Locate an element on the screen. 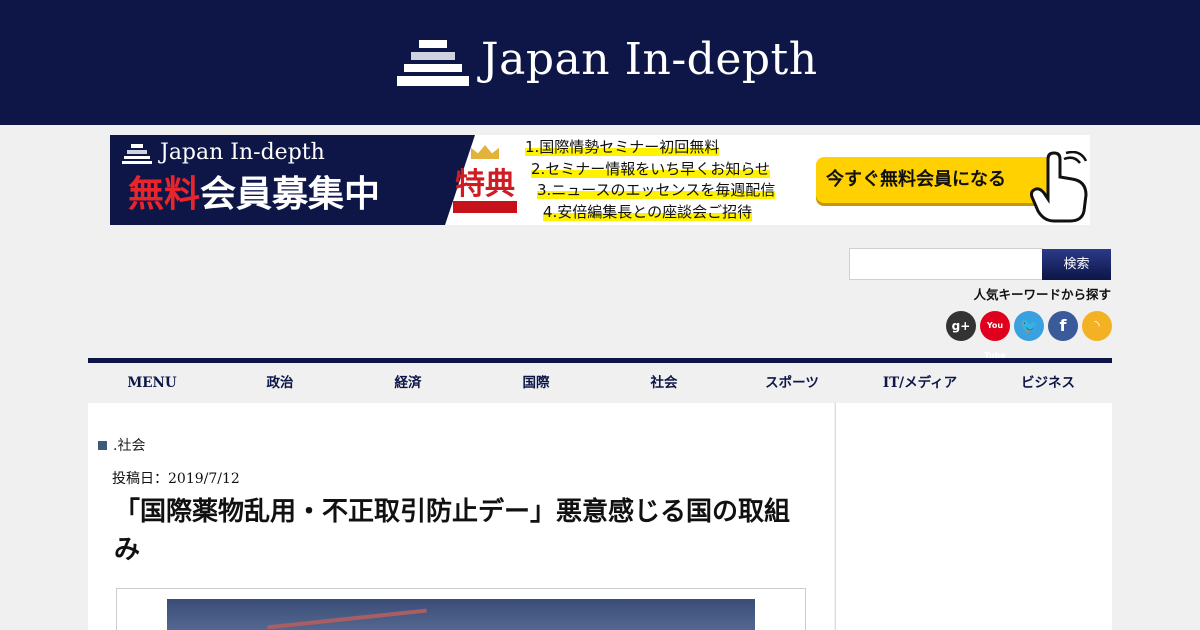 The width and height of the screenshot is (1200, 630). article-category: .社会 is located at coordinates (121, 445).